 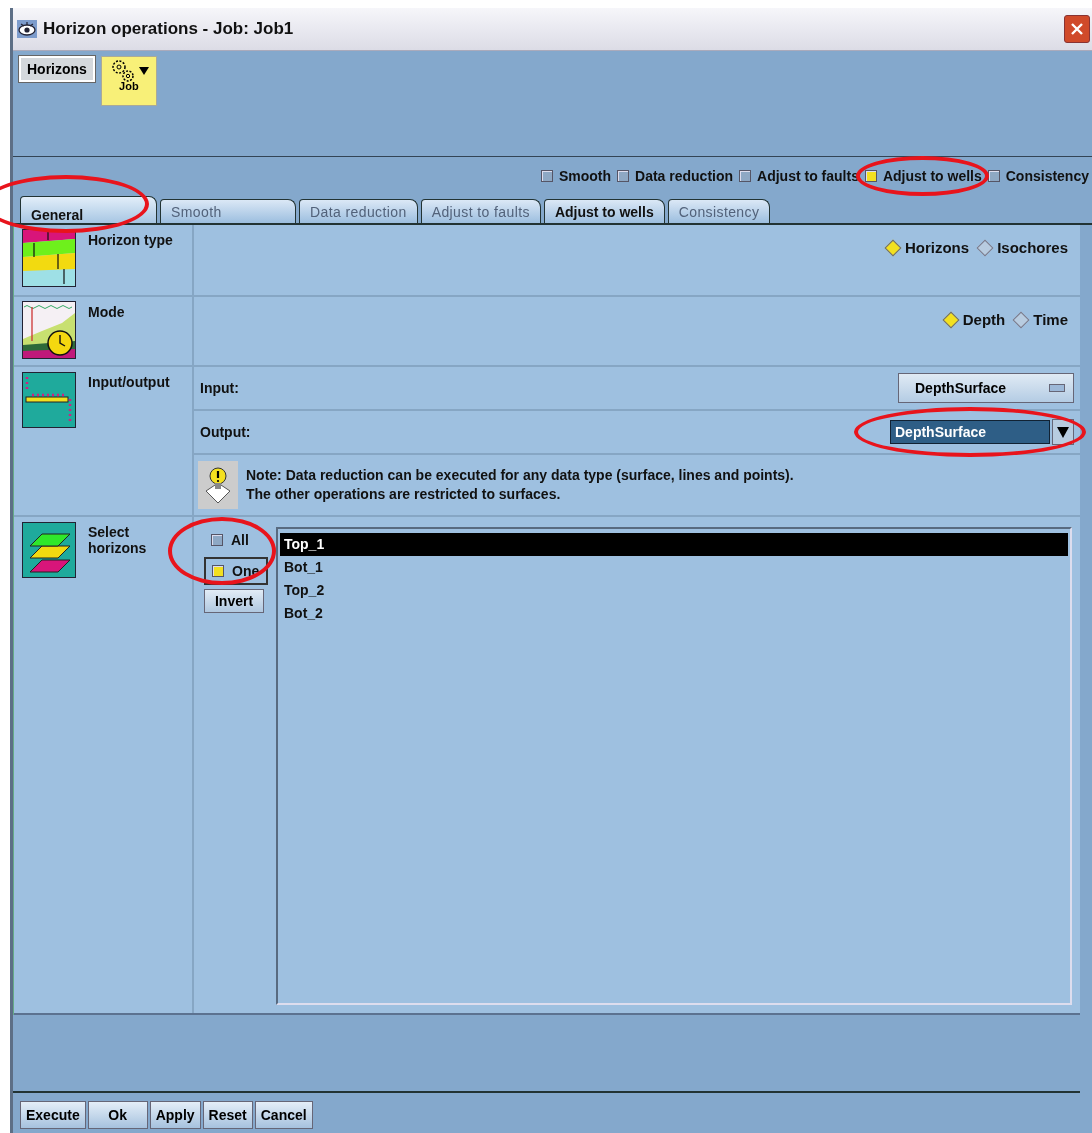 What do you see at coordinates (88, 209) in the screenshot?
I see `tab: General` at bounding box center [88, 209].